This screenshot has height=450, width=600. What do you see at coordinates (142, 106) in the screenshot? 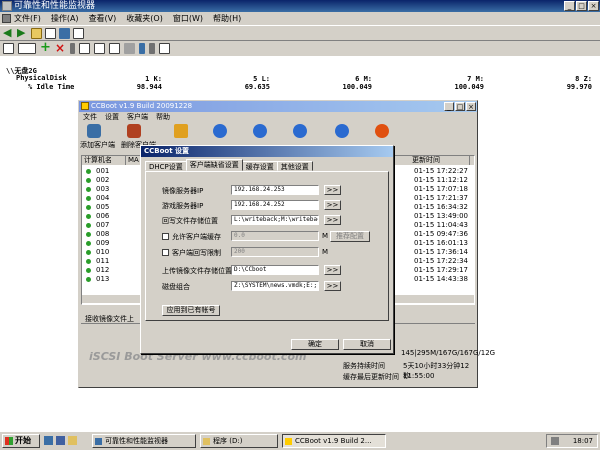
I see `ccboot-title: CCBoot v1.9 Build 20091228` at bounding box center [142, 106].